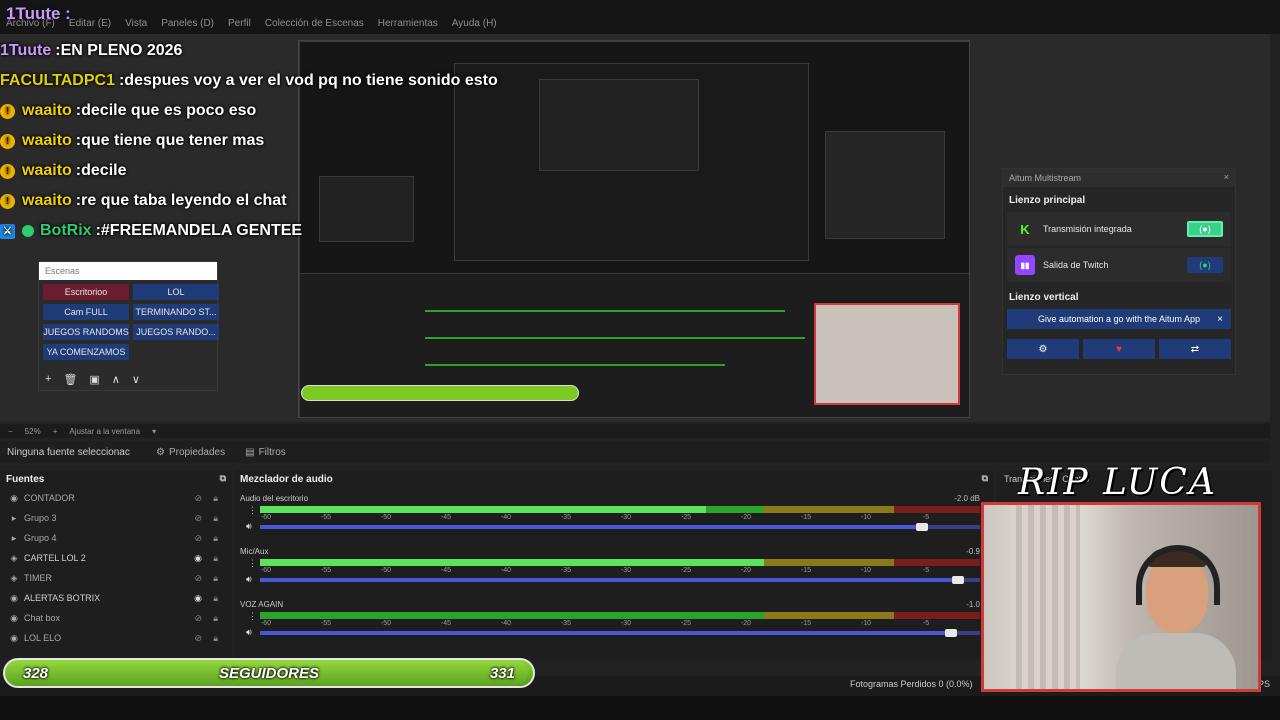 The image size is (1280, 720). Describe the element at coordinates (116, 518) in the screenshot. I see `source-item: ▸ Grupo 3 ⊘ 🔒︎` at that location.